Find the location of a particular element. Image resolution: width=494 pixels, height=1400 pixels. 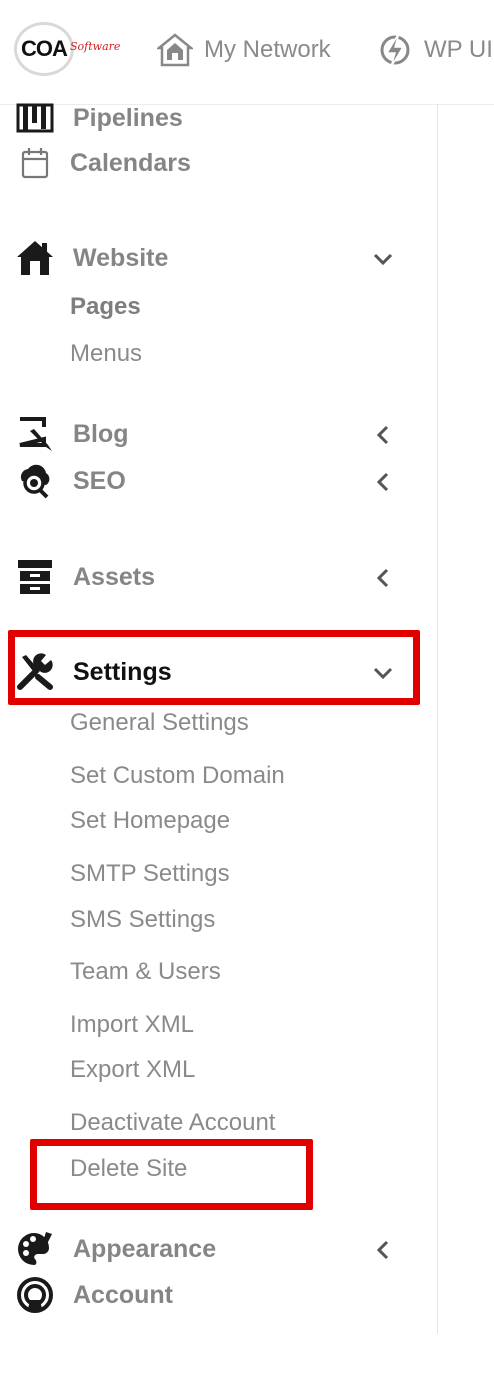

sub-item-general-settings: General Settings is located at coordinates (159, 723).